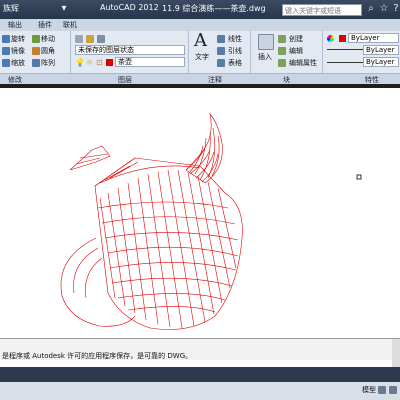 The image size is (400, 400). What do you see at coordinates (373, 38) in the screenshot?
I see `color-dropdown: ByLayer` at bounding box center [373, 38].